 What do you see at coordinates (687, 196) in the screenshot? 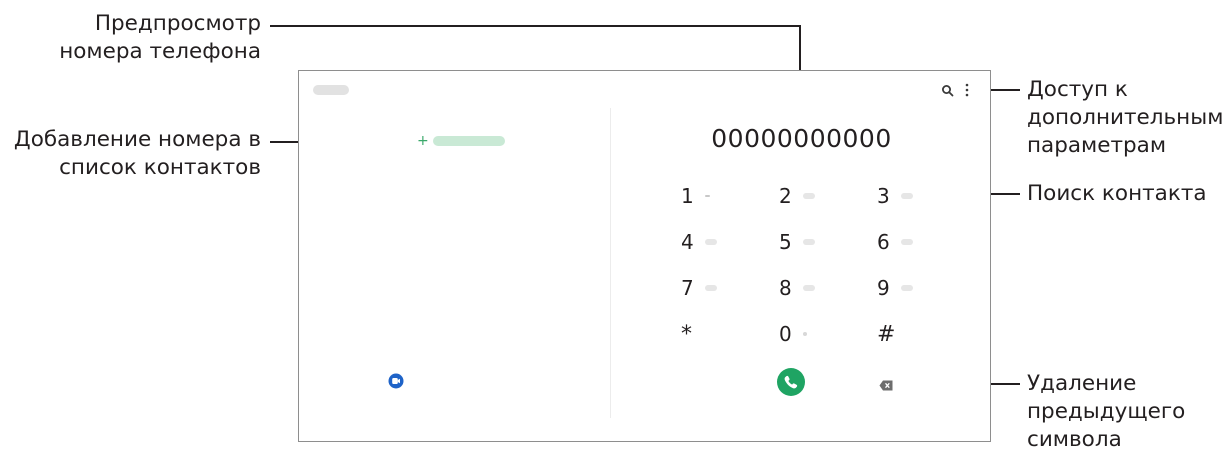
I see `key-digit: 1` at bounding box center [687, 196].